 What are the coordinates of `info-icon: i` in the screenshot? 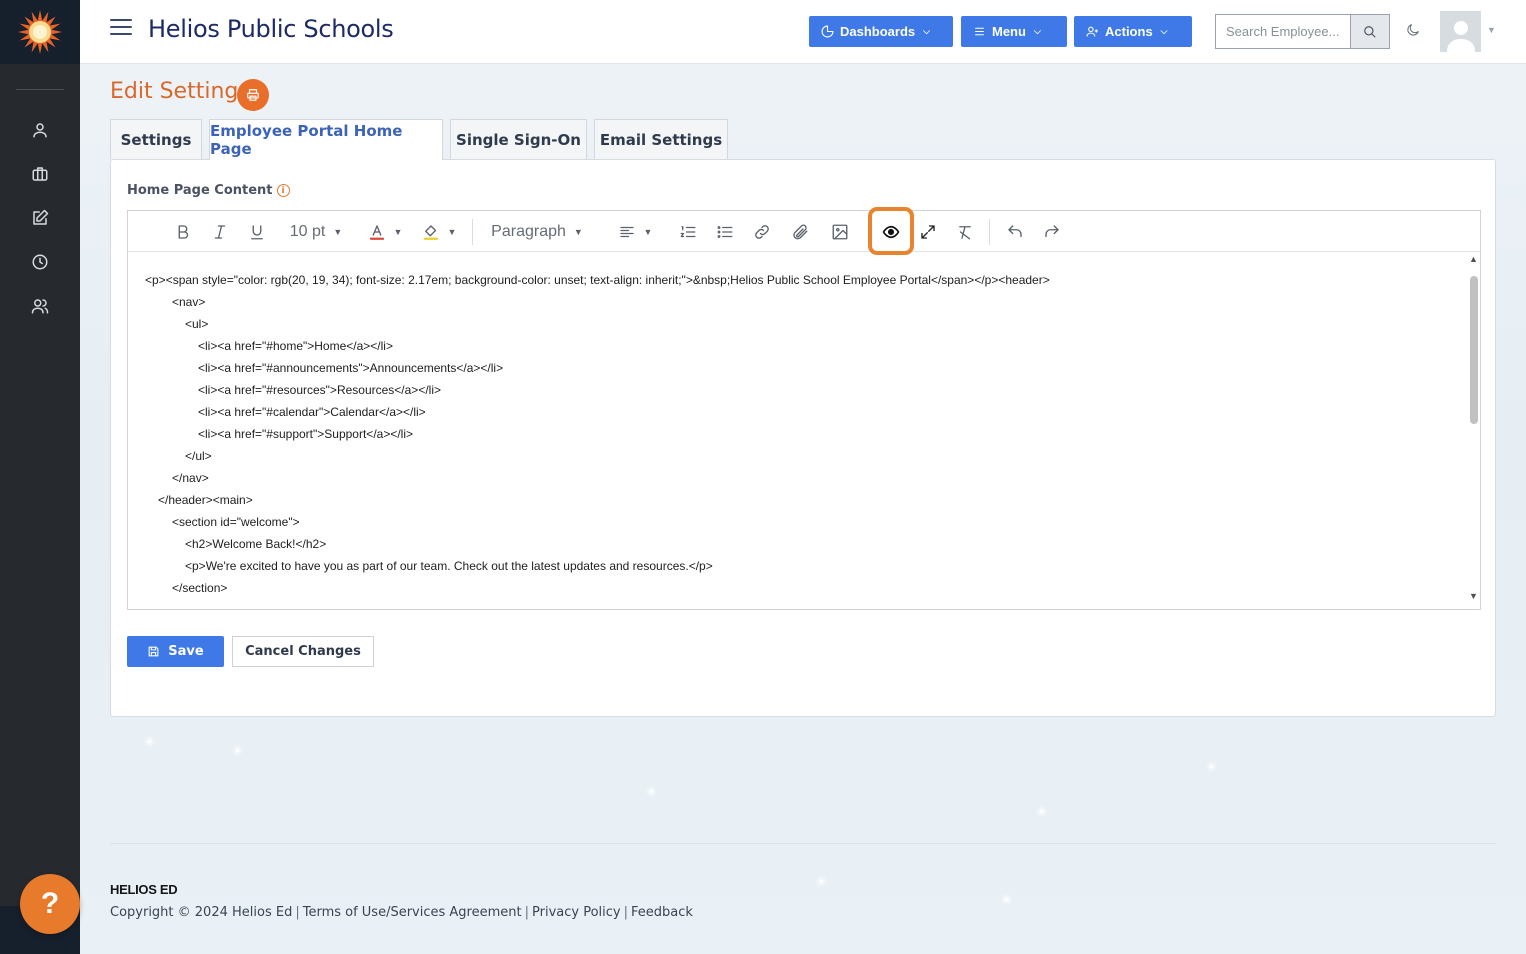 It's located at (283, 190).